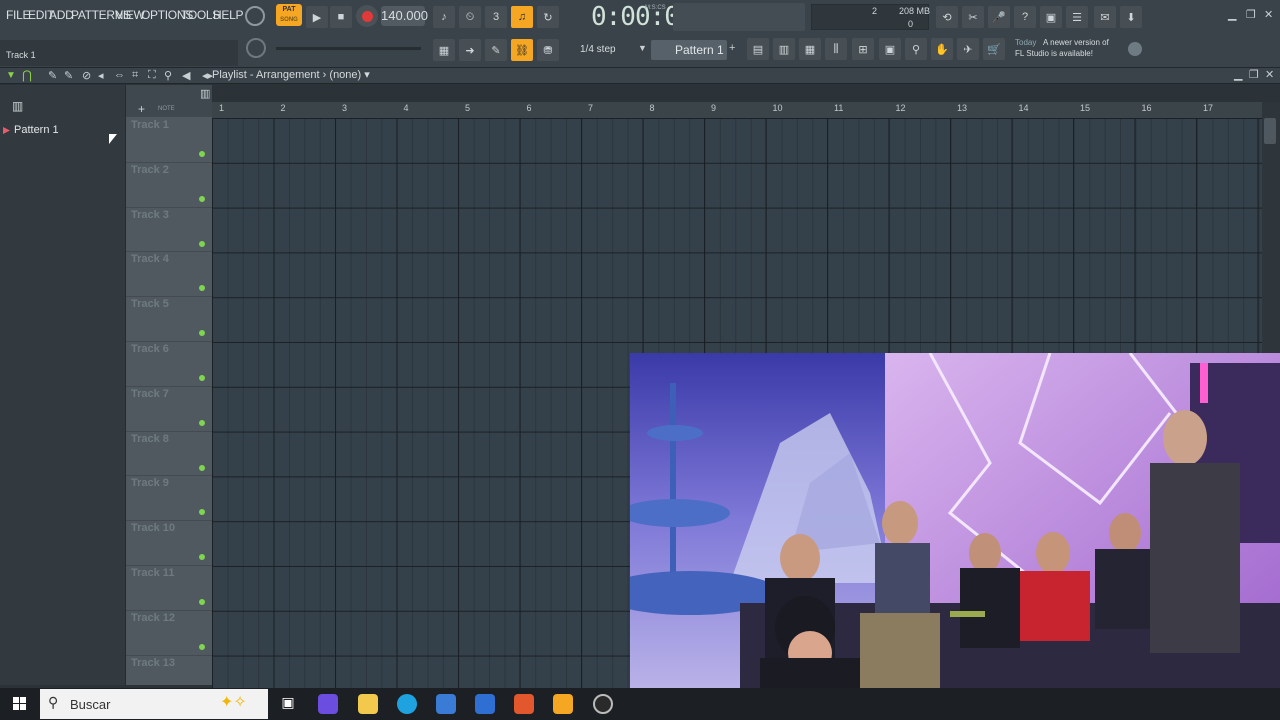 This screenshot has width=1280, height=720. Describe the element at coordinates (1131, 17) in the screenshot. I see `download-icon: ⬇` at that location.